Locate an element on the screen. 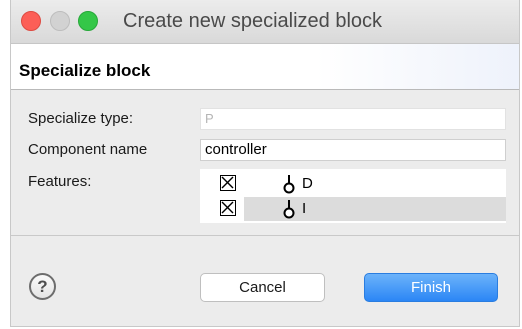  feature-checkbox-i is located at coordinates (228, 208).